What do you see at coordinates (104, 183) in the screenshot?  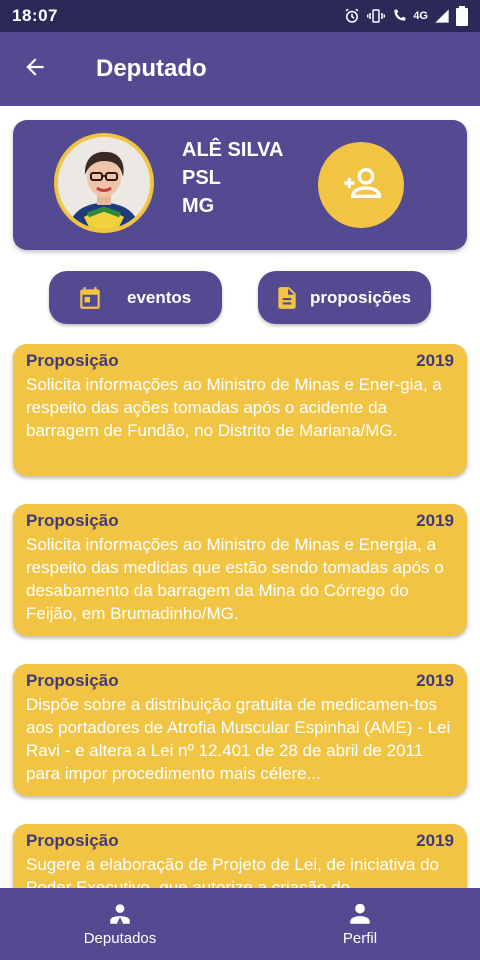 I see `avatar` at bounding box center [104, 183].